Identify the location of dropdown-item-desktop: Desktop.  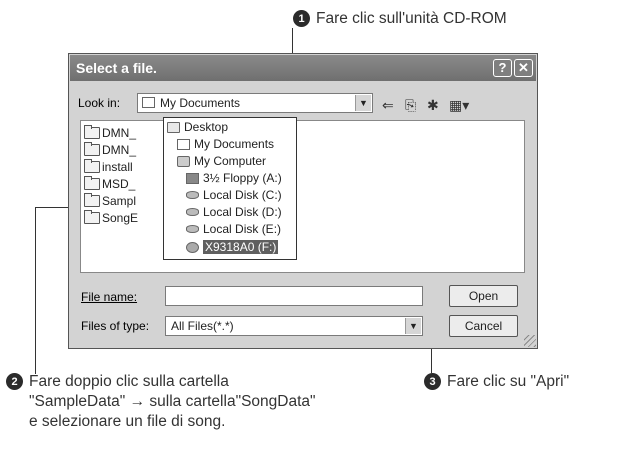
(197, 127).